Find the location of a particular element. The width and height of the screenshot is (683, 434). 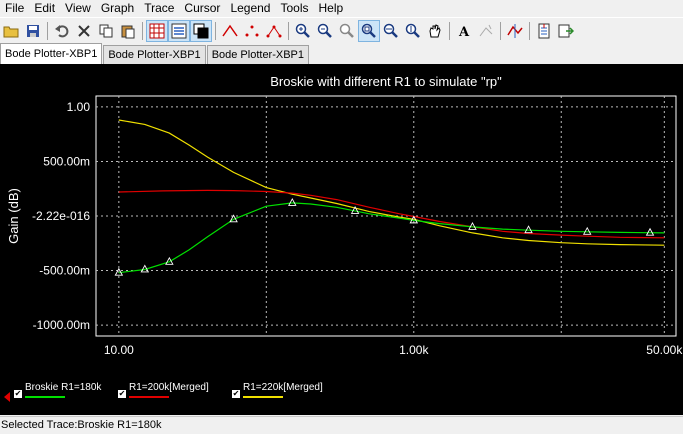

line-trace-icon is located at coordinates (230, 30).